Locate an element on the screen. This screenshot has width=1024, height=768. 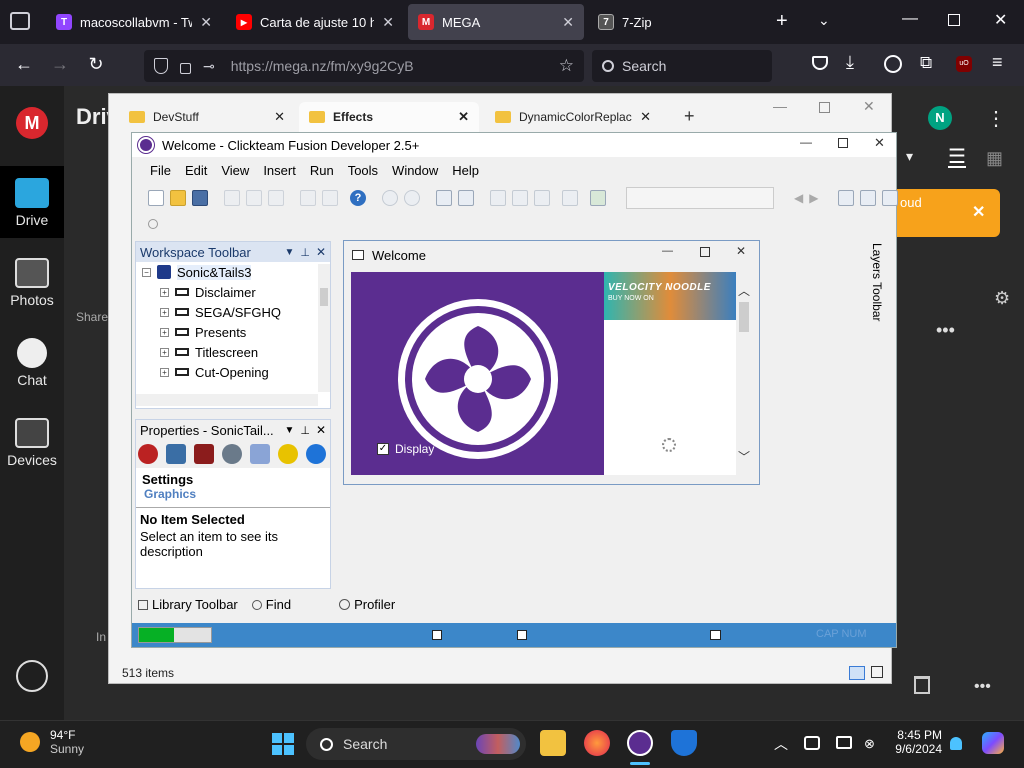
display-tab-icon is located at coordinates (176, 454).